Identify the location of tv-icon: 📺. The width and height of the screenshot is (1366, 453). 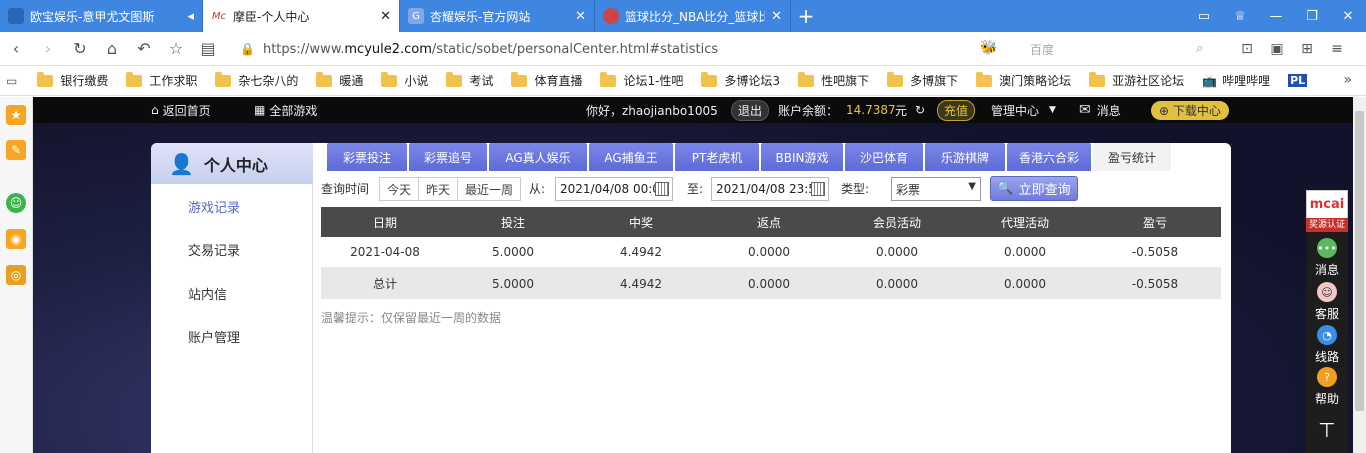
(1210, 80).